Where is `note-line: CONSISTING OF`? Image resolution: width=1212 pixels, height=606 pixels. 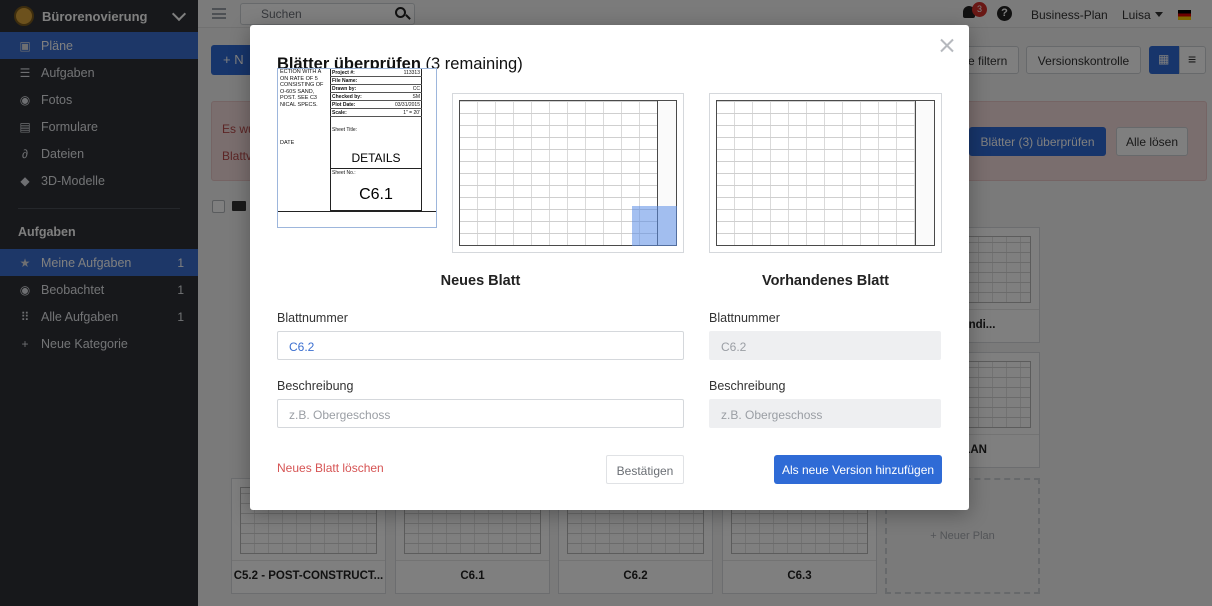 note-line: CONSISTING OF is located at coordinates (302, 85).